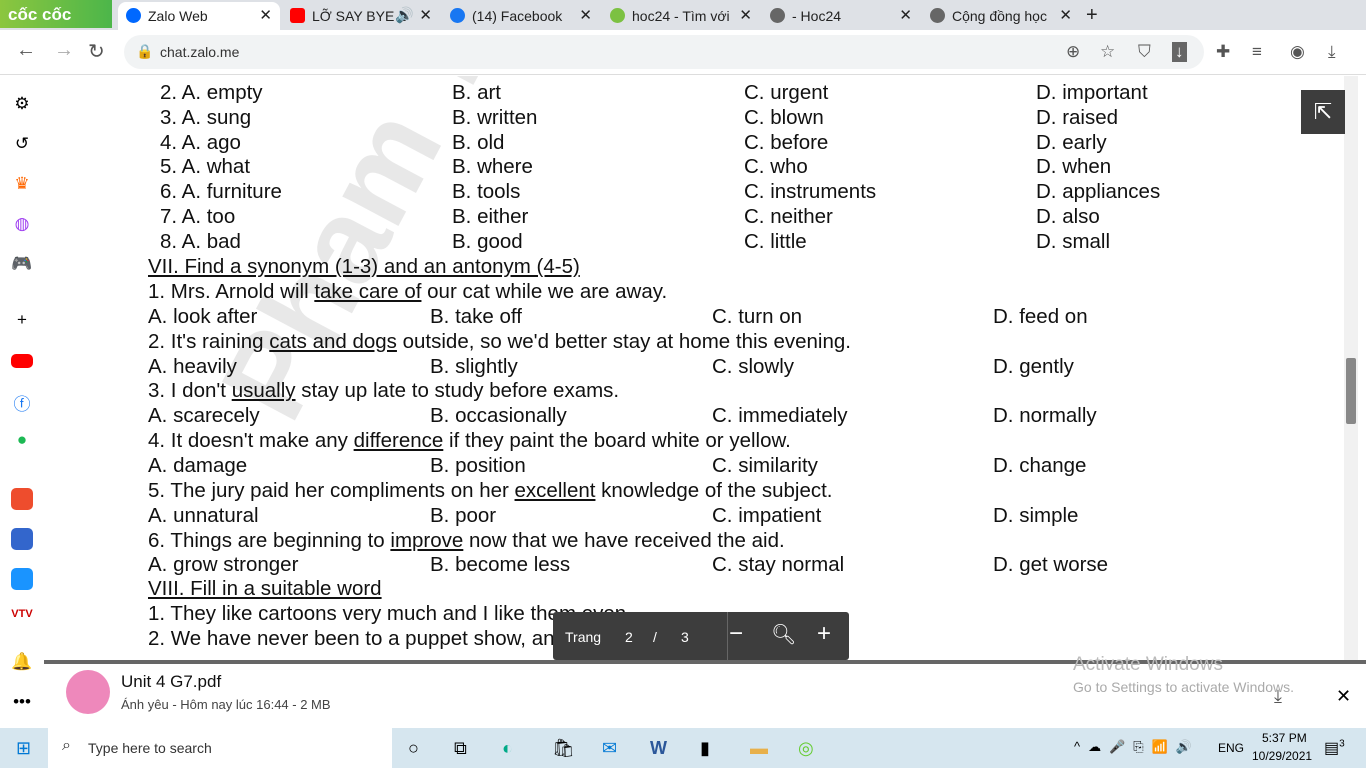 This screenshot has height=768, width=1366. What do you see at coordinates (1231, 748) in the screenshot?
I see `language: ENG` at bounding box center [1231, 748].